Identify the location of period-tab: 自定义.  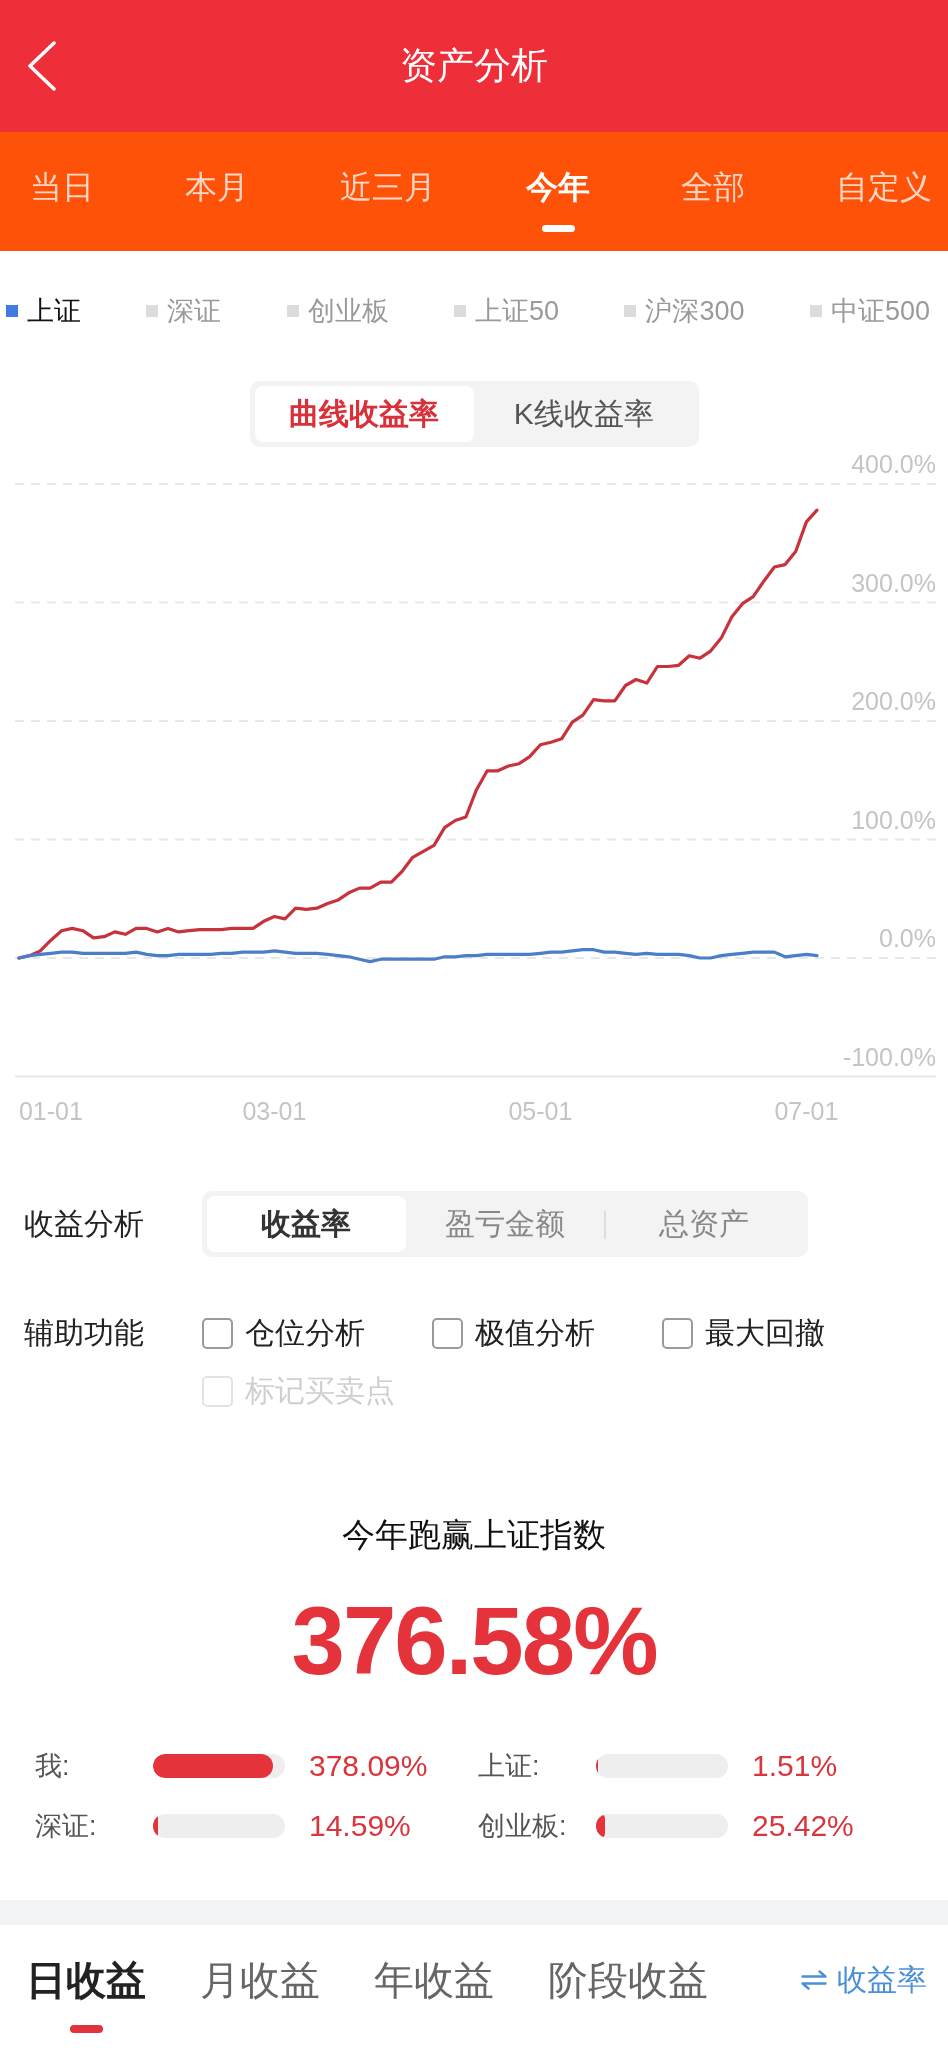
(884, 187).